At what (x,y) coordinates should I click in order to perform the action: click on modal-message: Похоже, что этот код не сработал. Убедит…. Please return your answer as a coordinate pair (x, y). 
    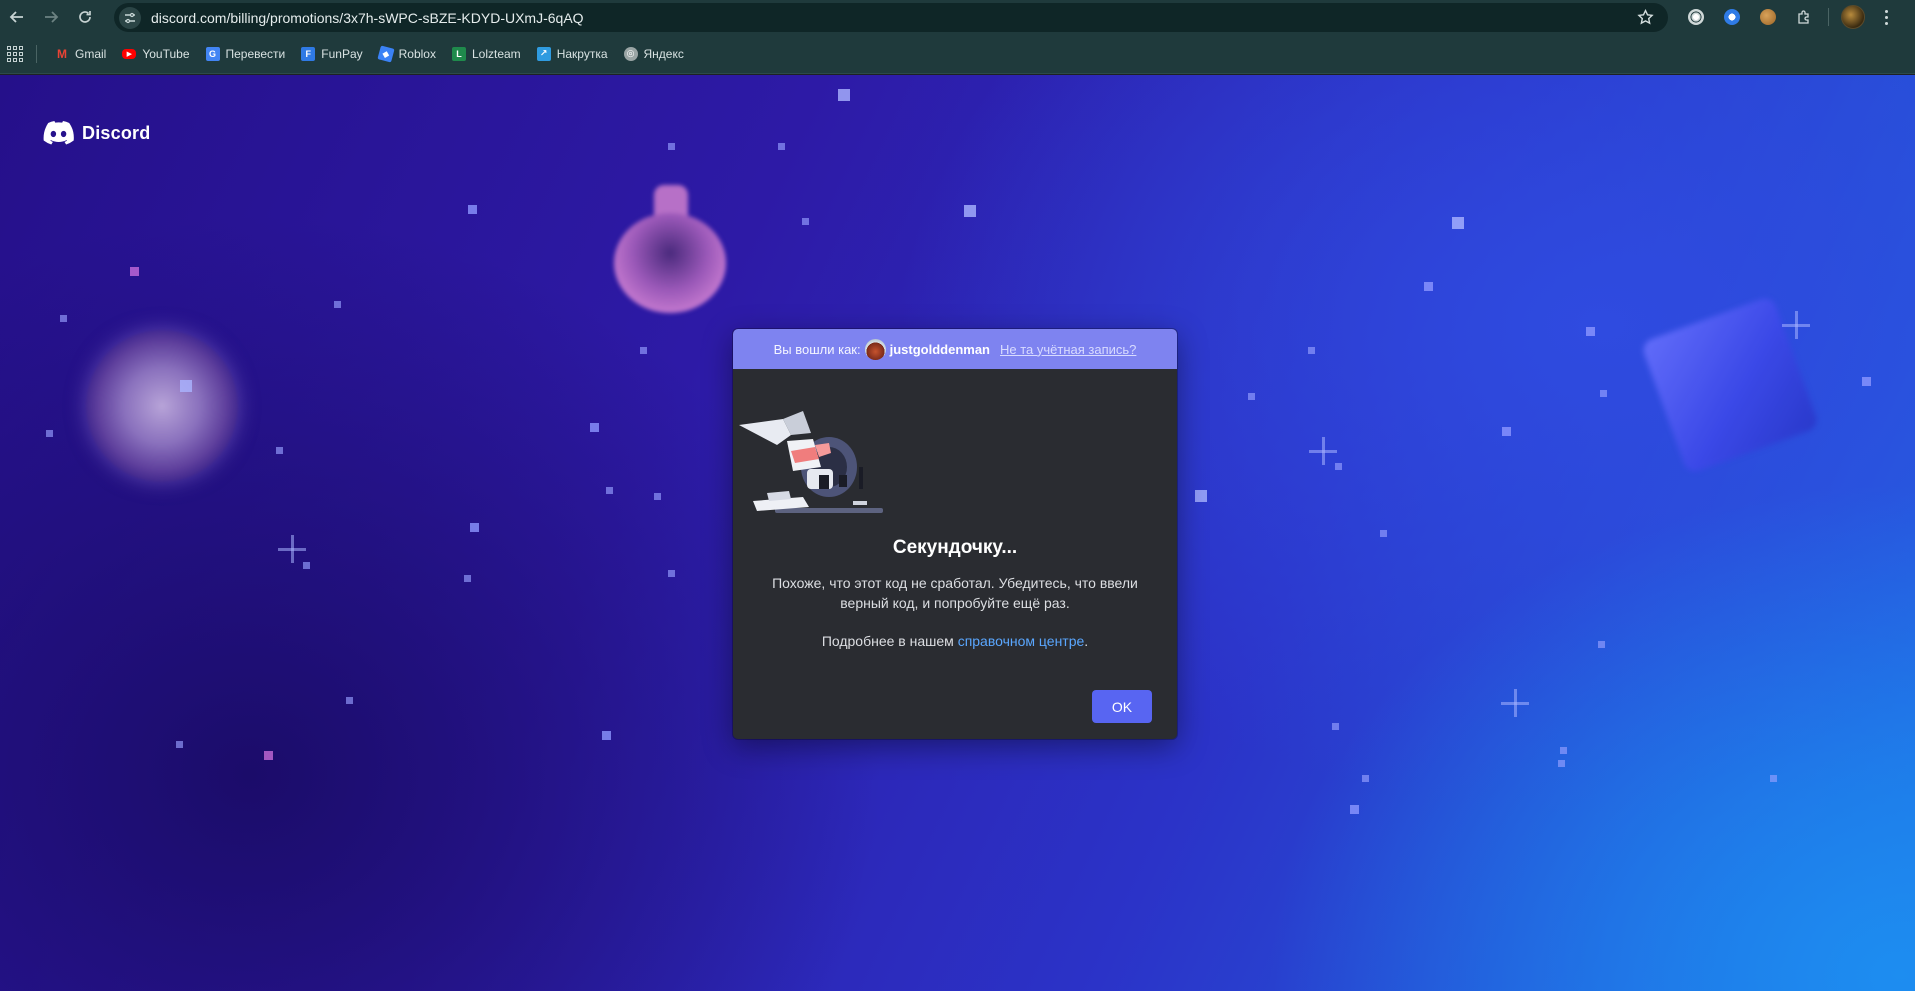
    Looking at the image, I should click on (955, 593).